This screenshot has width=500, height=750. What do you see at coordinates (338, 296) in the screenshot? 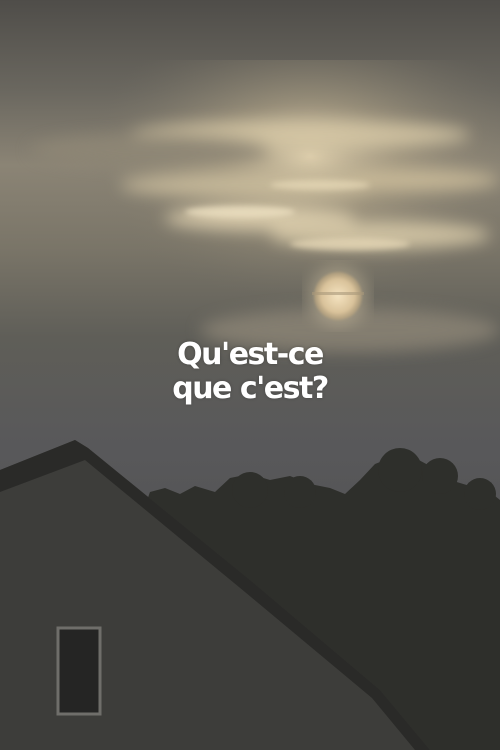
I see `sun-icon` at bounding box center [338, 296].